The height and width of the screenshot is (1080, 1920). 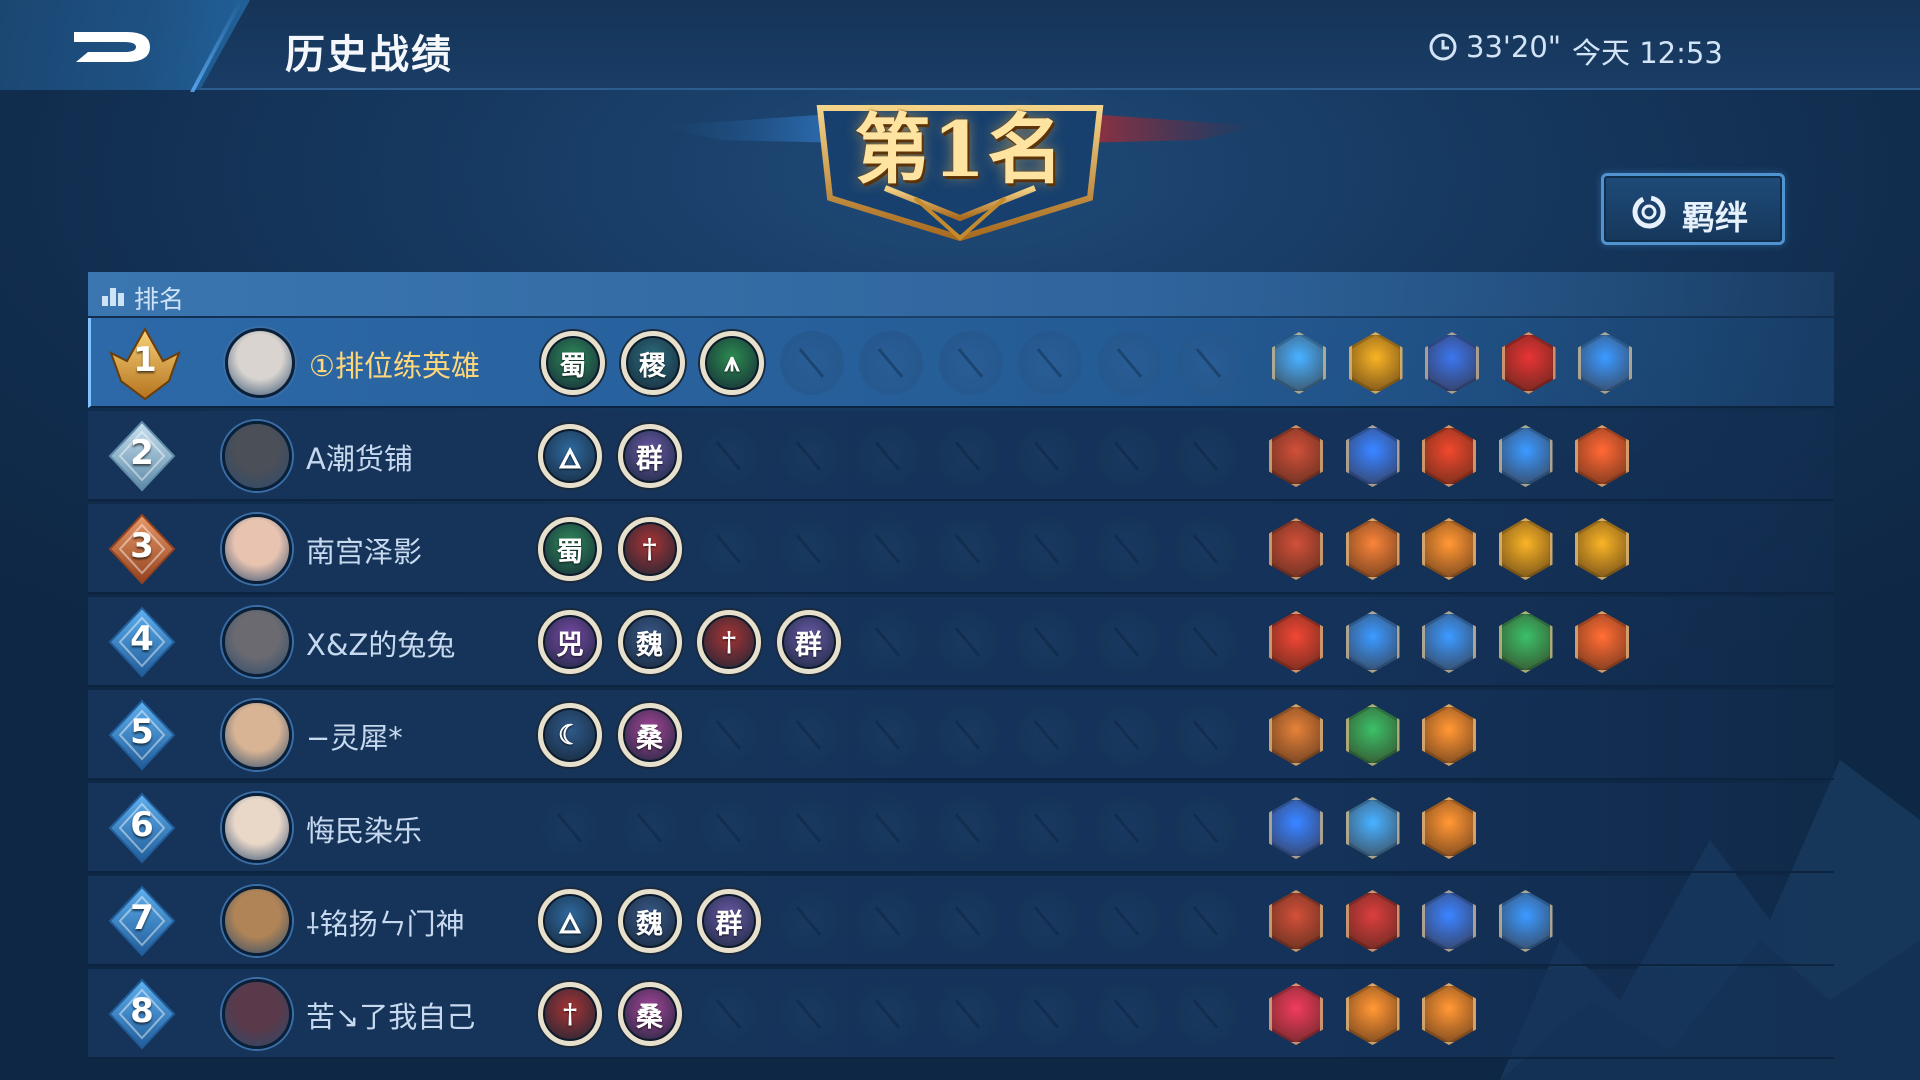 What do you see at coordinates (961, 828) in the screenshot?
I see `player-row: 6 悔民染乐` at bounding box center [961, 828].